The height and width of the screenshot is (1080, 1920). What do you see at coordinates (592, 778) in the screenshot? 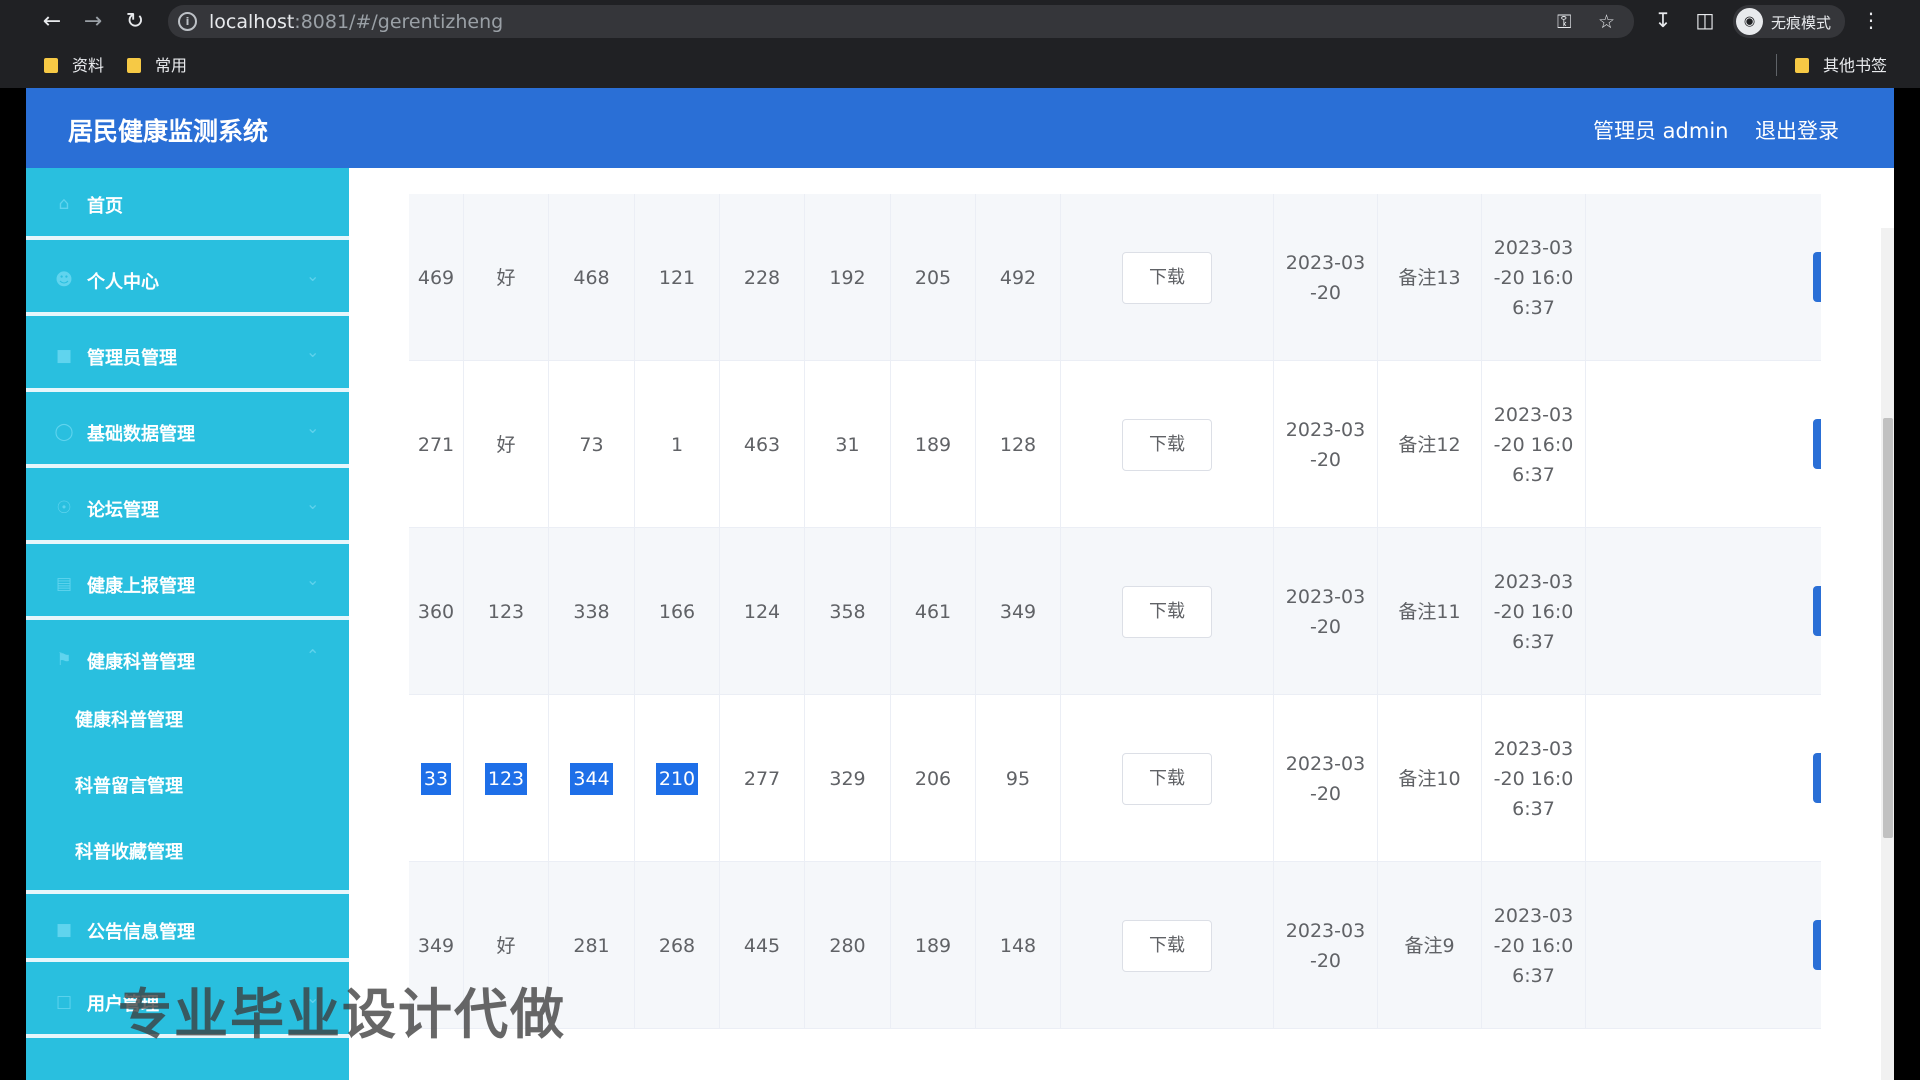
I see `table-cell: 344` at bounding box center [592, 778].